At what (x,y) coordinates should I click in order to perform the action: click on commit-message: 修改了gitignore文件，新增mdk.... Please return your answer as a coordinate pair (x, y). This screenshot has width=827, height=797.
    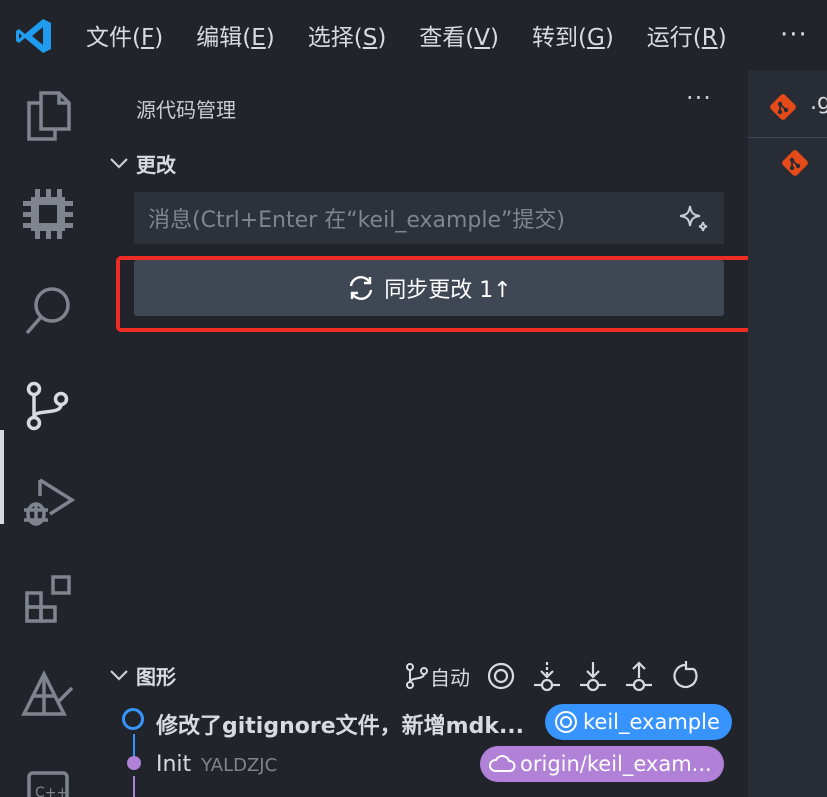
    Looking at the image, I should click on (340, 726).